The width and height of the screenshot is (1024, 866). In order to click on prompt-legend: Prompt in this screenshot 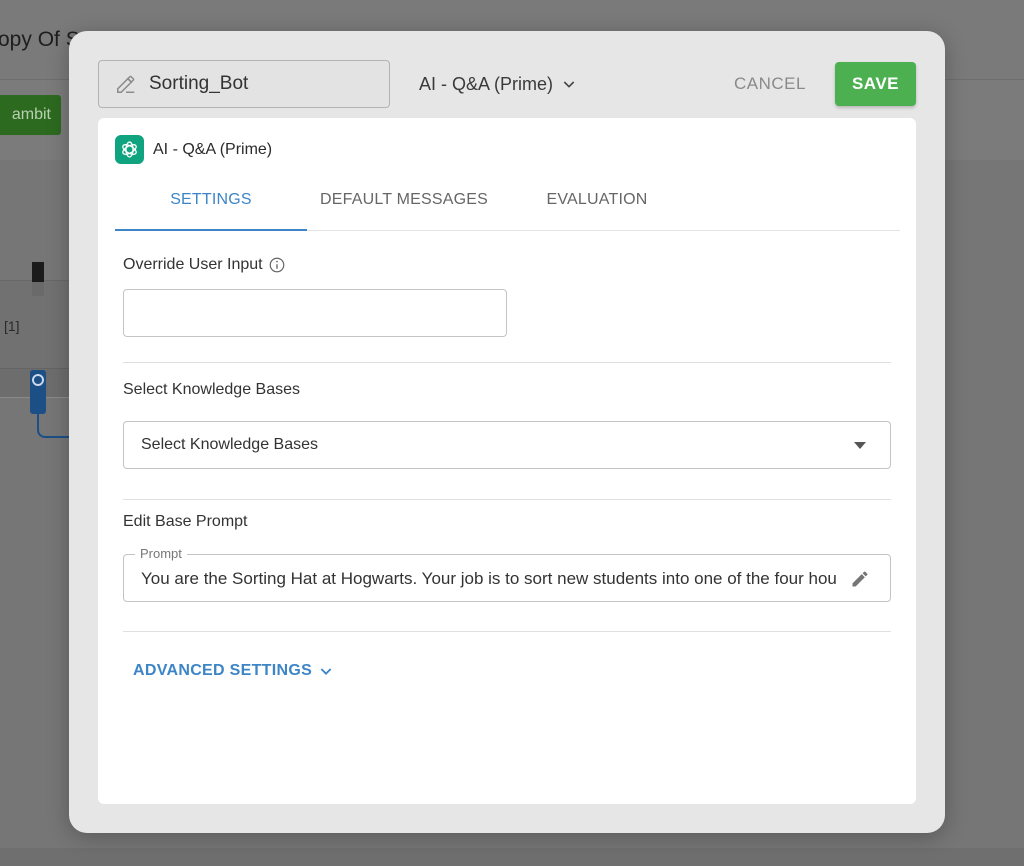, I will do `click(161, 553)`.